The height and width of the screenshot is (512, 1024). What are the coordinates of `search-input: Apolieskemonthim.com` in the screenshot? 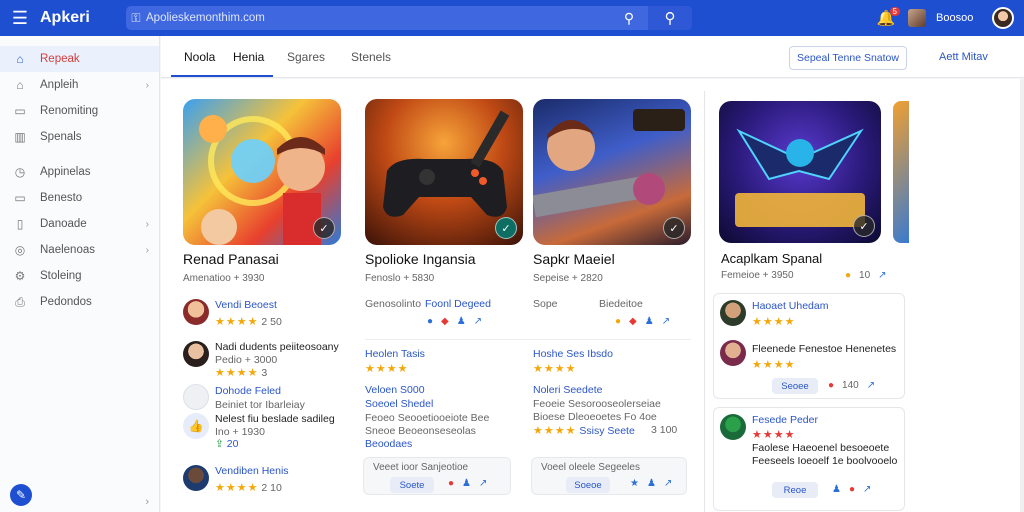 It's located at (378, 18).